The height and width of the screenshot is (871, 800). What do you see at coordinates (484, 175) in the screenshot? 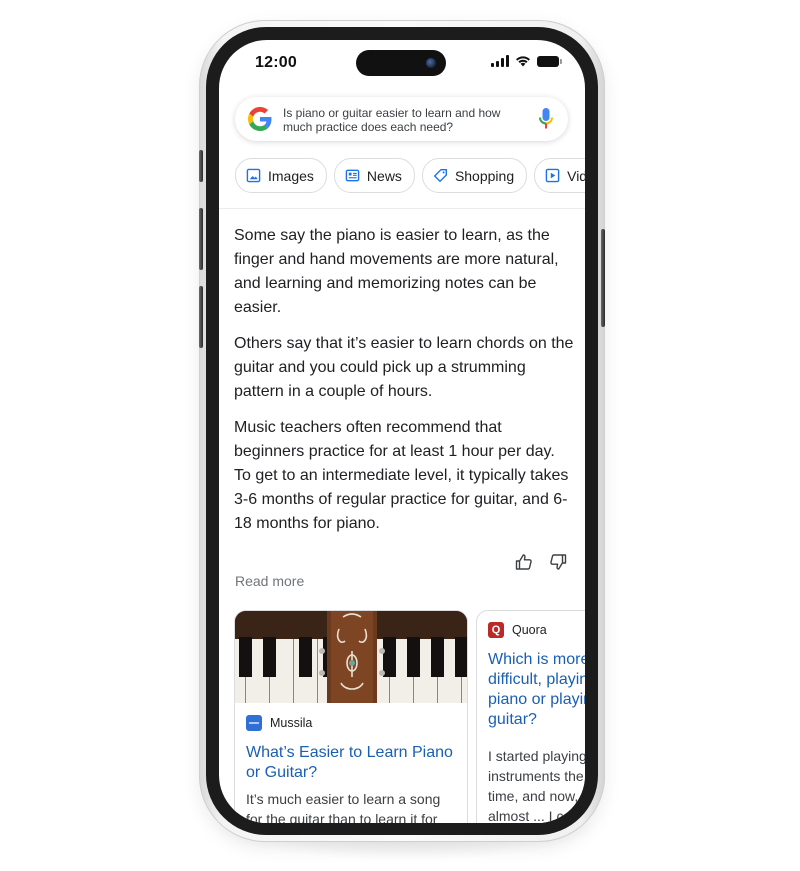
I see `chip-label: Shopping` at bounding box center [484, 175].